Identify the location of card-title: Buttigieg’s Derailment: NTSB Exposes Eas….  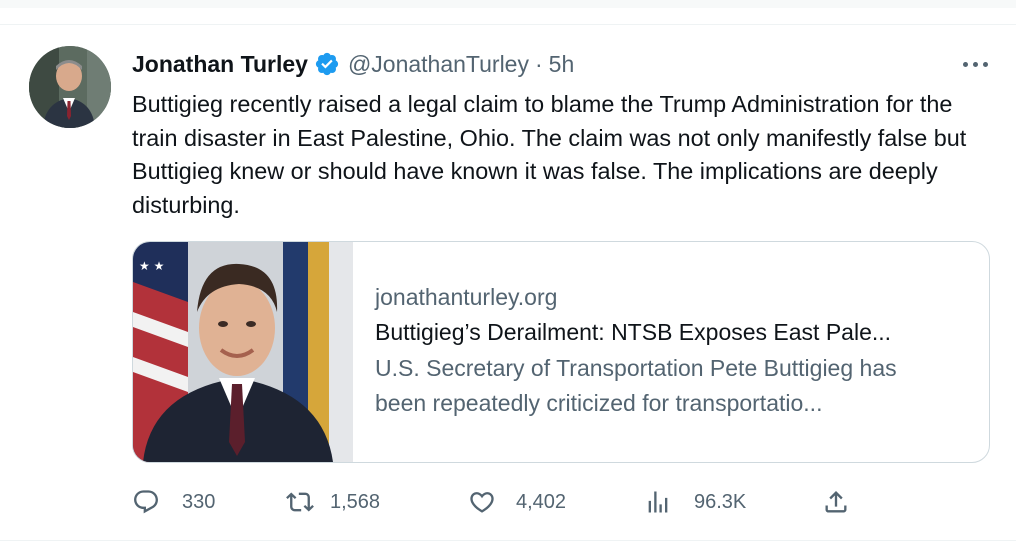
(633, 332).